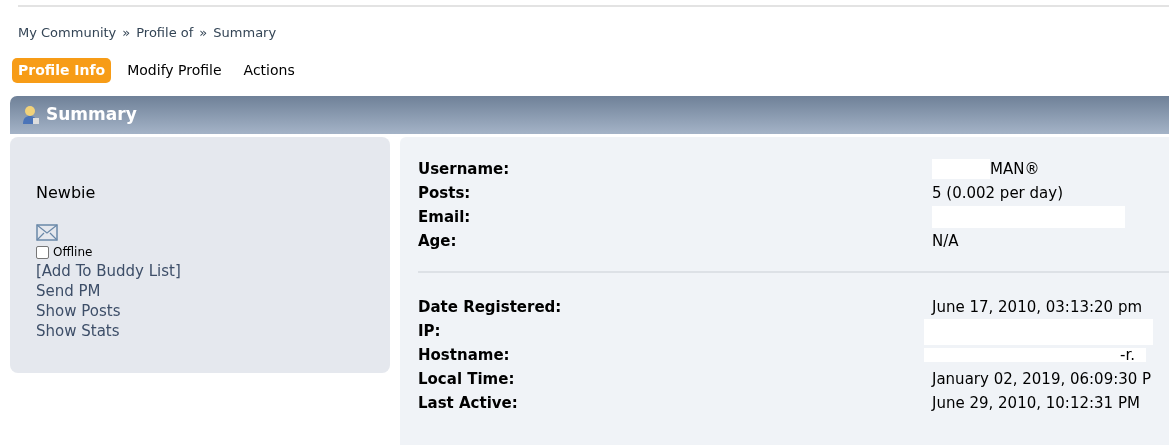  Describe the element at coordinates (490, 307) in the screenshot. I see `field-label: Date Registered:` at that location.